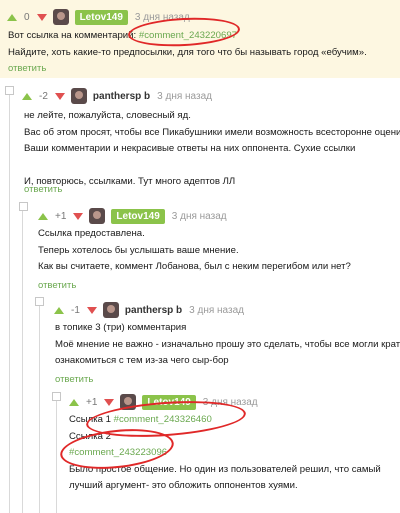 This screenshot has width=400, height=513. I want to click on comment-line: Ссылка 2, so click(90, 436).